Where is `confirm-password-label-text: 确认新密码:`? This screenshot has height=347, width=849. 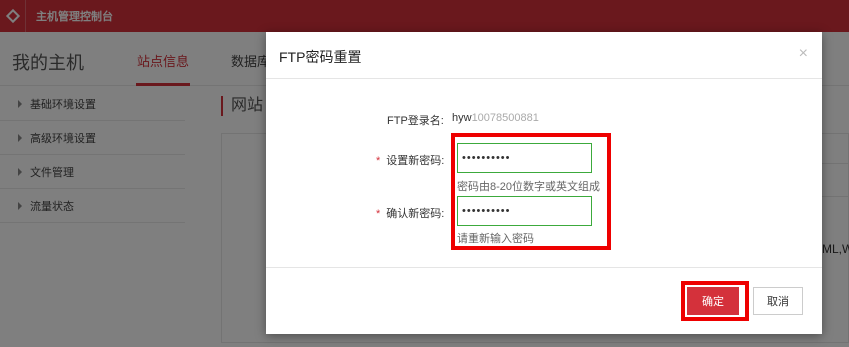
confirm-password-label-text: 确认新密码: is located at coordinates (415, 214).